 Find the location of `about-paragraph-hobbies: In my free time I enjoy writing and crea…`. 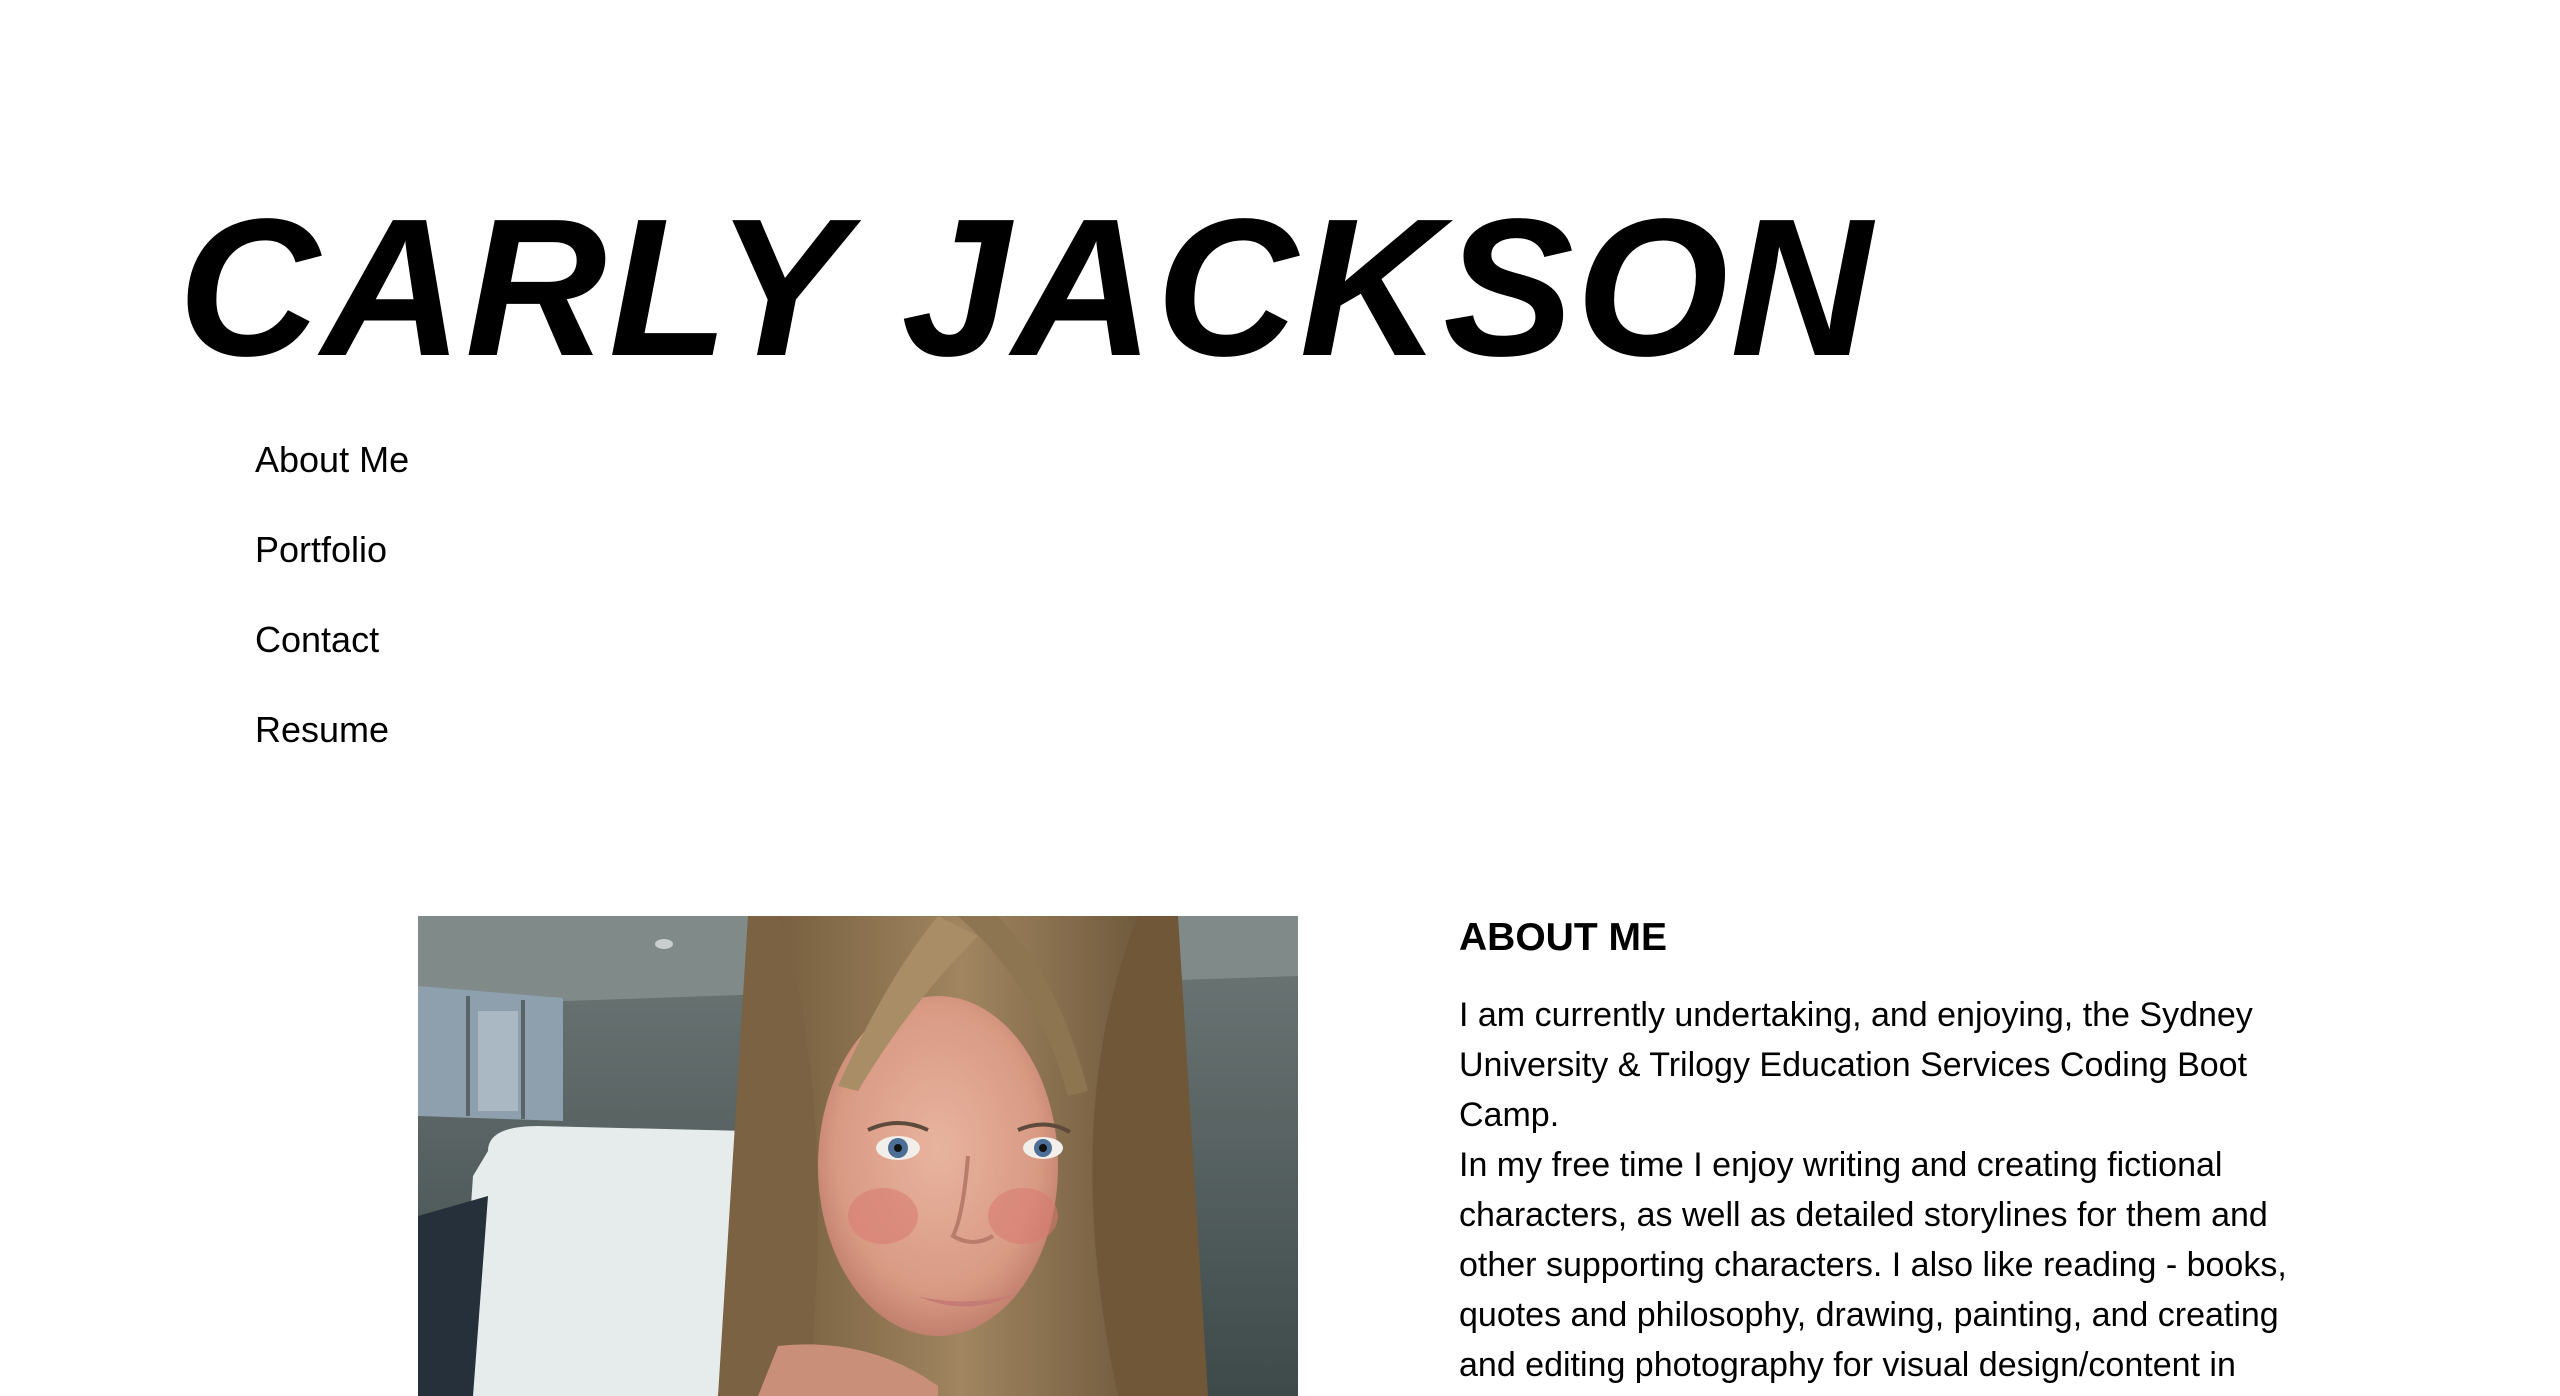

about-paragraph-hobbies: In my free time I enjoy writing and crea… is located at coordinates (1873, 1265).